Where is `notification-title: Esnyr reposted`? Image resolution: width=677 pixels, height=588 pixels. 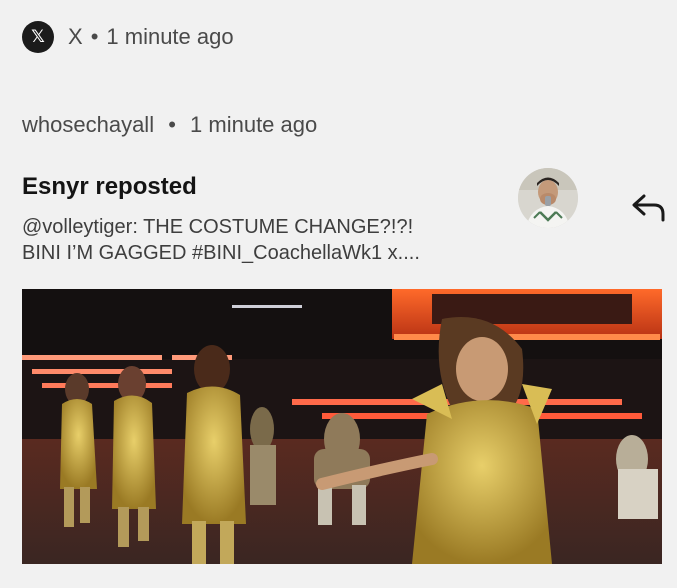
notification-title: Esnyr reposted is located at coordinates (109, 187).